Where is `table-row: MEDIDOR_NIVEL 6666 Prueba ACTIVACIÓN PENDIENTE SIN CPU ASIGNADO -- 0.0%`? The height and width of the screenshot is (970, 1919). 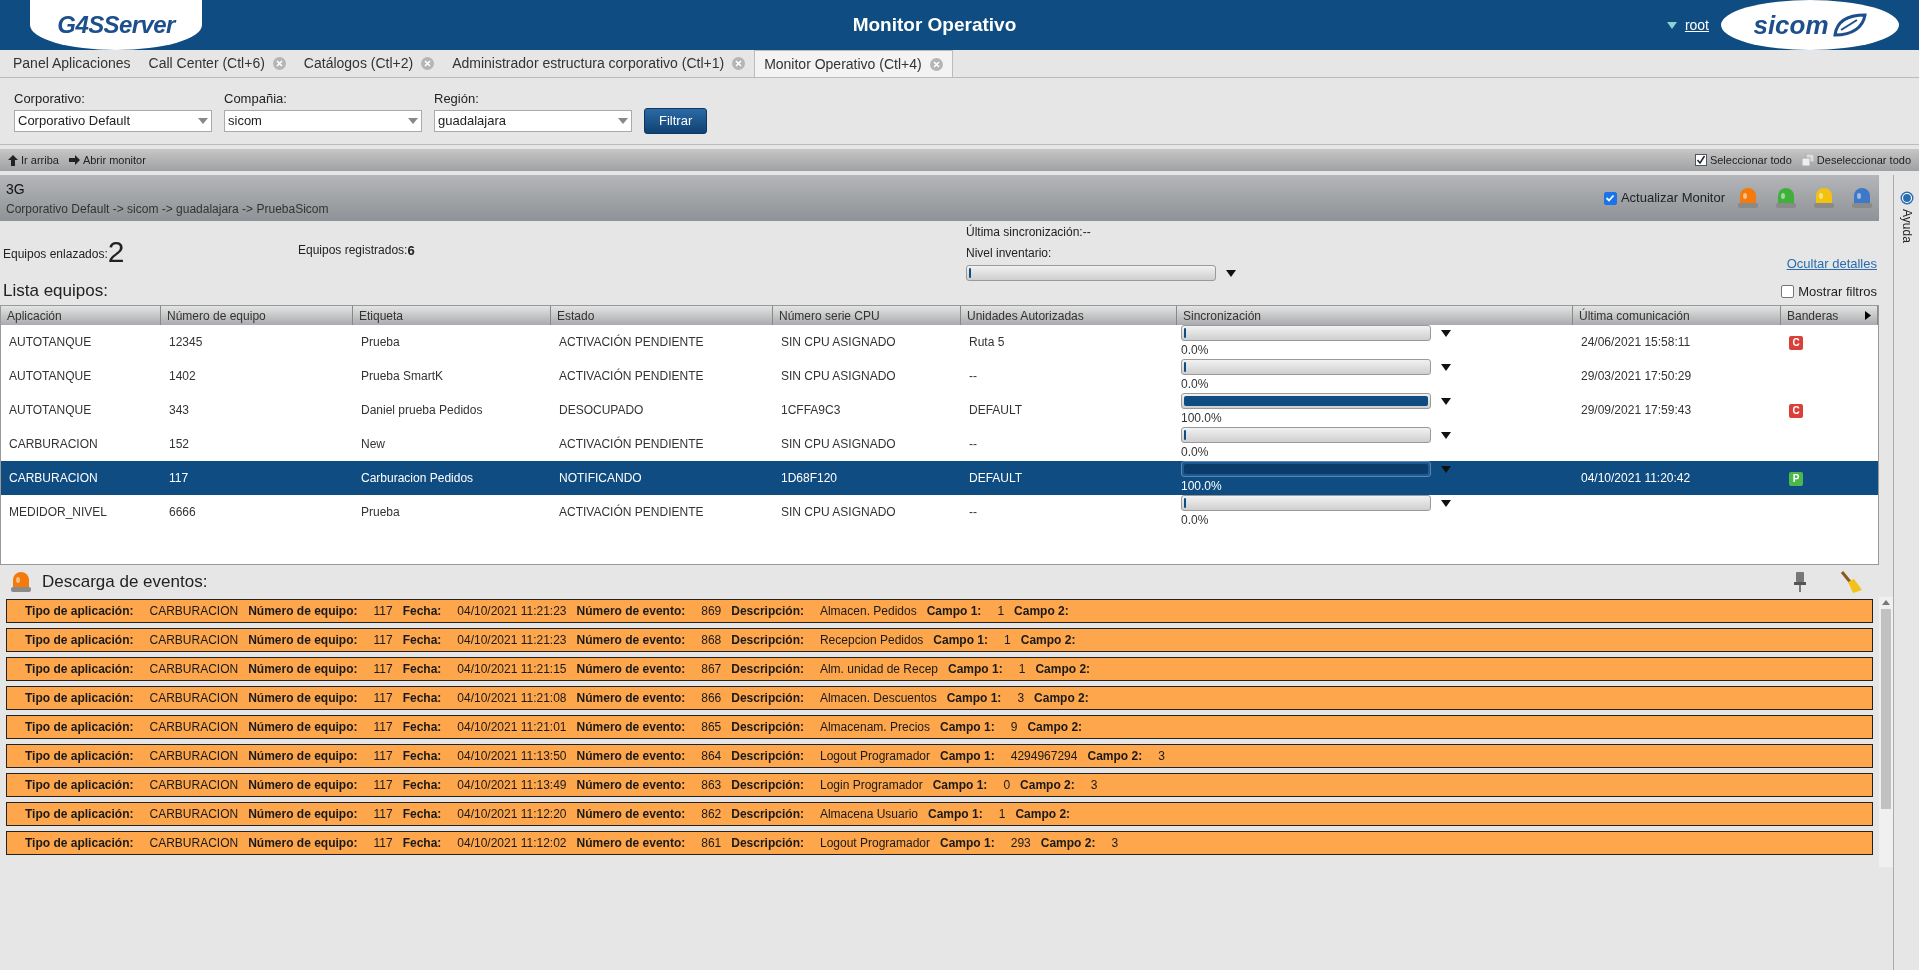 table-row: MEDIDOR_NIVEL 6666 Prueba ACTIVACIÓN PENDIENTE SIN CPU ASIGNADO -- 0.0% is located at coordinates (939, 512).